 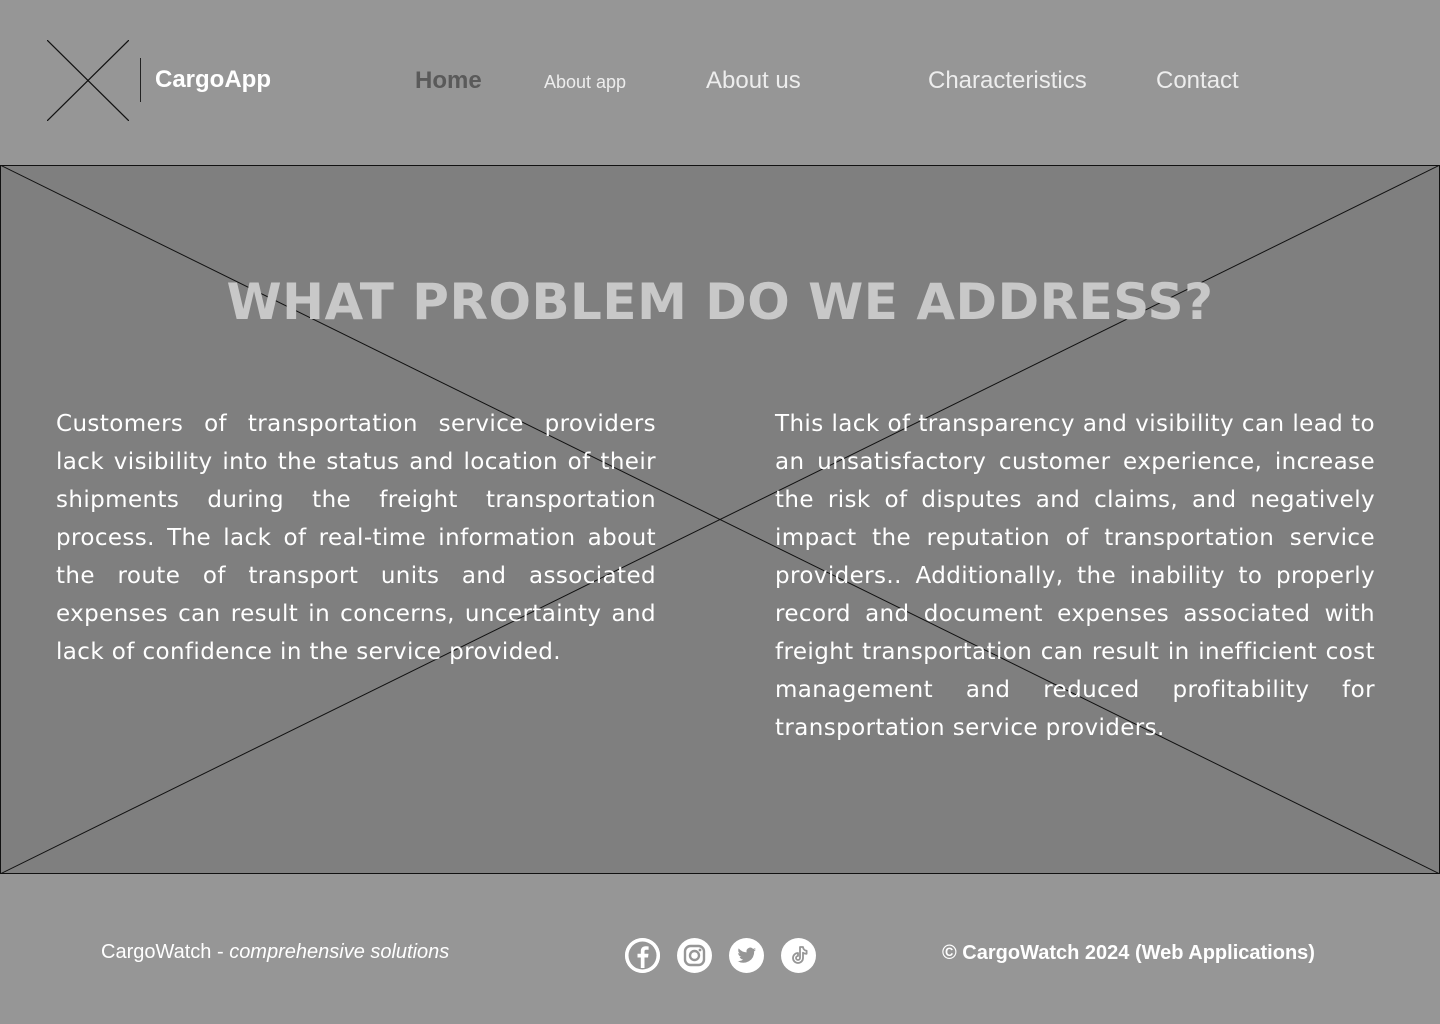 I want to click on twitter-icon, so click(x=746, y=955).